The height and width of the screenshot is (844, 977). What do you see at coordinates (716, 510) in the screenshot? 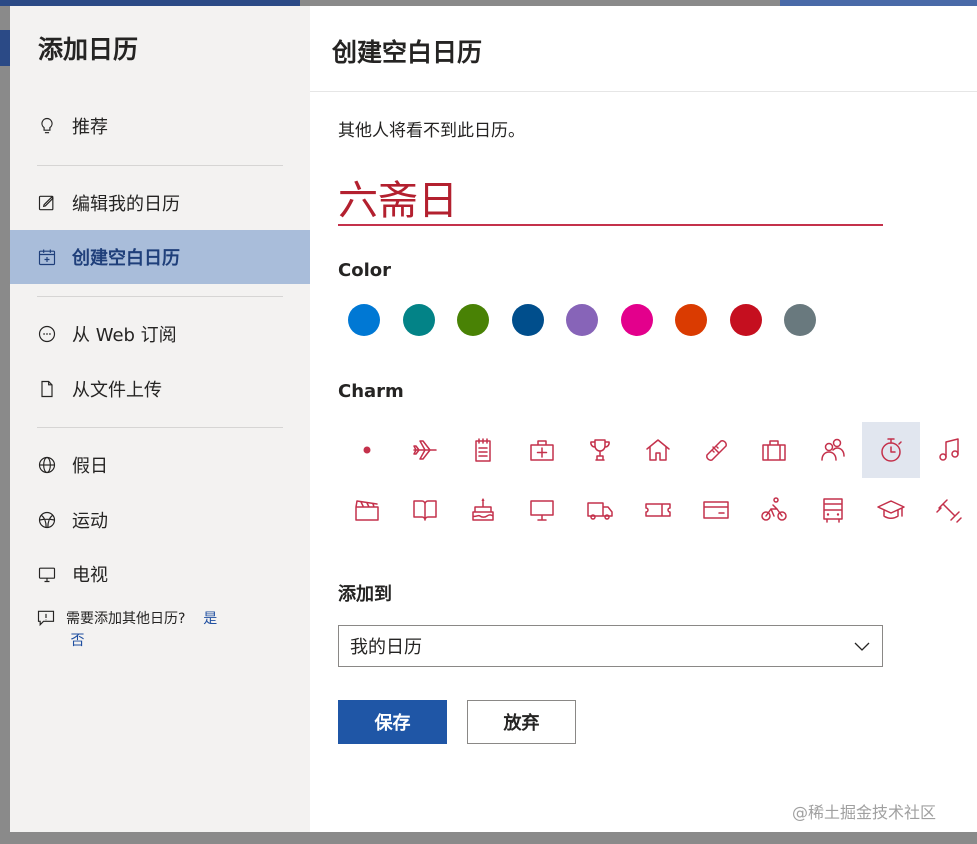
I see `credit-card-icon` at bounding box center [716, 510].